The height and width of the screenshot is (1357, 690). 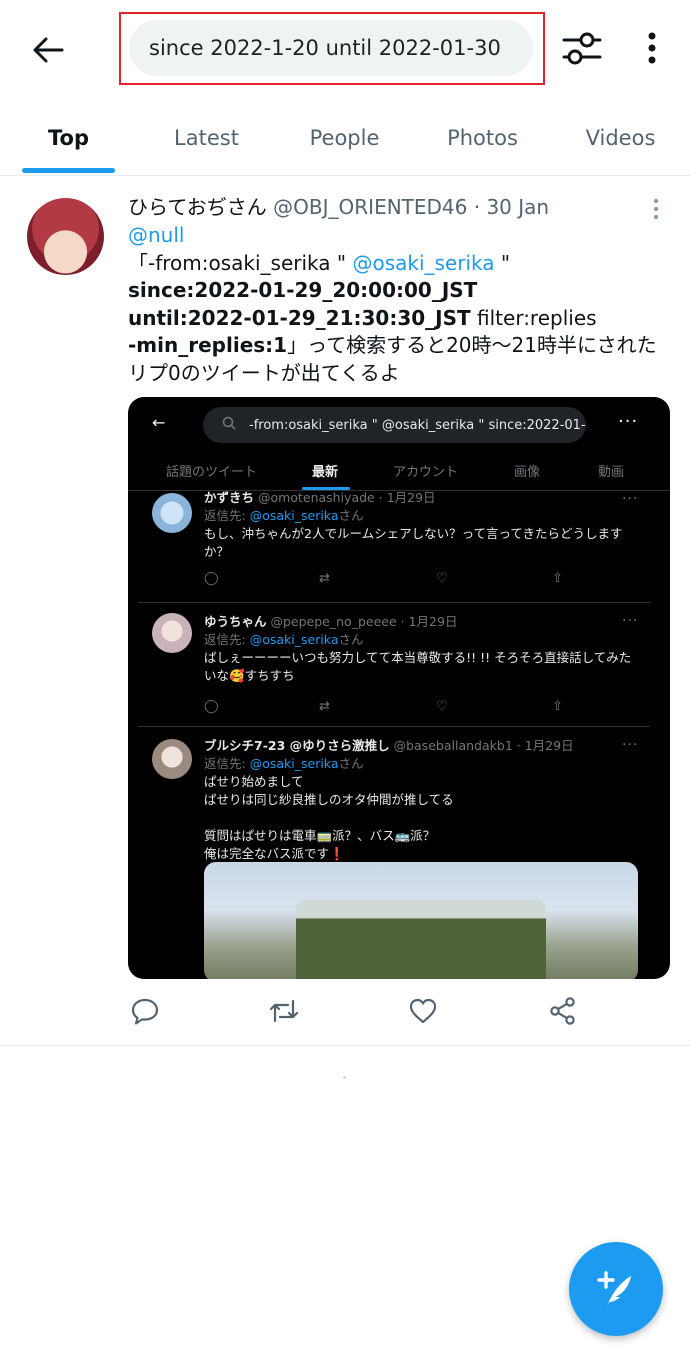 I want to click on search-icon, so click(x=229, y=423).